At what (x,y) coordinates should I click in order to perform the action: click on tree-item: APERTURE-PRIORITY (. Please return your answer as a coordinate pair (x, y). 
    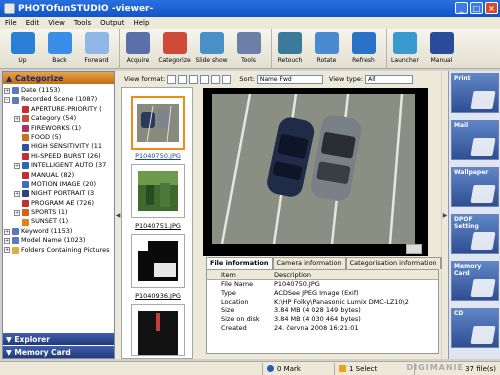
    Looking at the image, I should click on (58, 109).